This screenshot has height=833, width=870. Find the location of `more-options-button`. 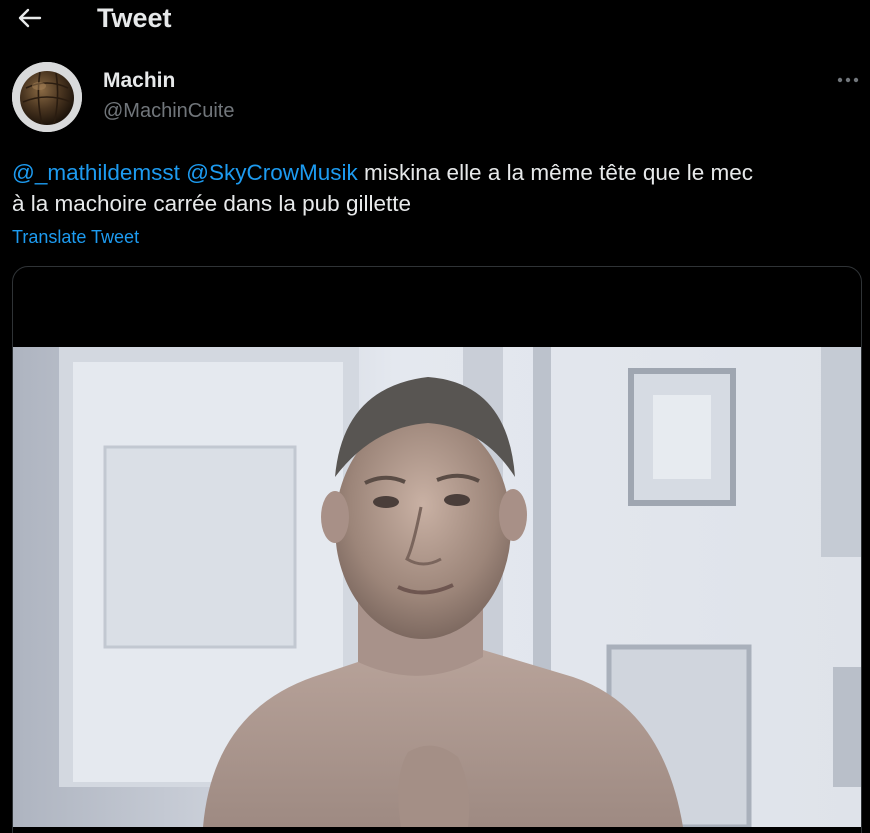

more-options-button is located at coordinates (848, 80).